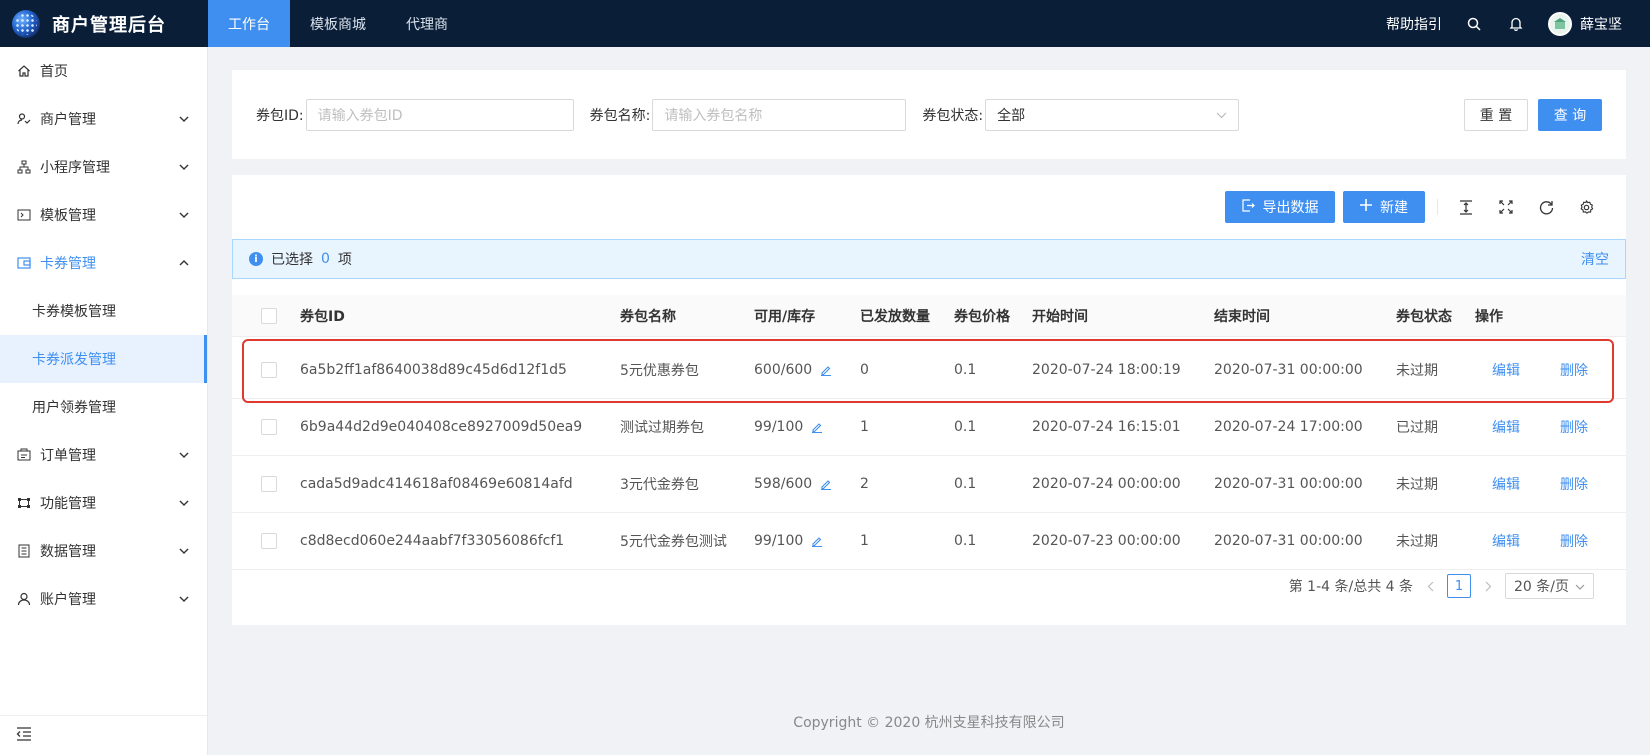 The height and width of the screenshot is (755, 1650). What do you see at coordinates (953, 115) in the screenshot?
I see `coupon-status-label: 券包状态:` at bounding box center [953, 115].